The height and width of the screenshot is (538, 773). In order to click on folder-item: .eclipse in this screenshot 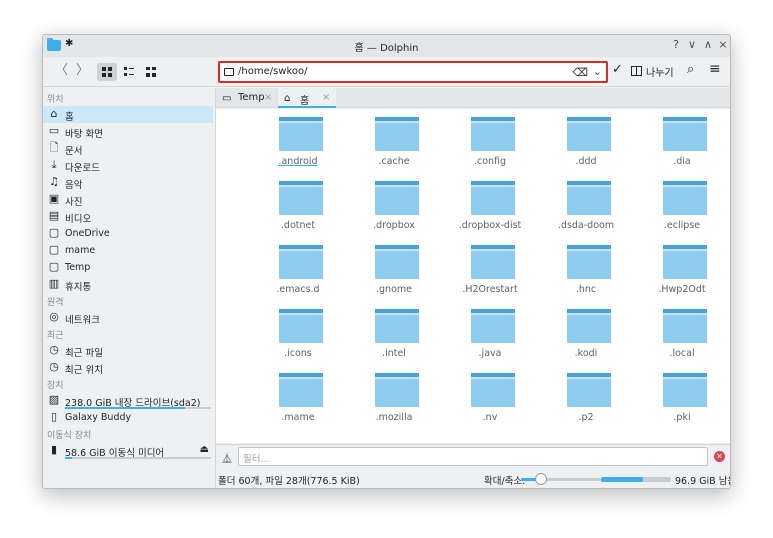, I will do `click(682, 208)`.